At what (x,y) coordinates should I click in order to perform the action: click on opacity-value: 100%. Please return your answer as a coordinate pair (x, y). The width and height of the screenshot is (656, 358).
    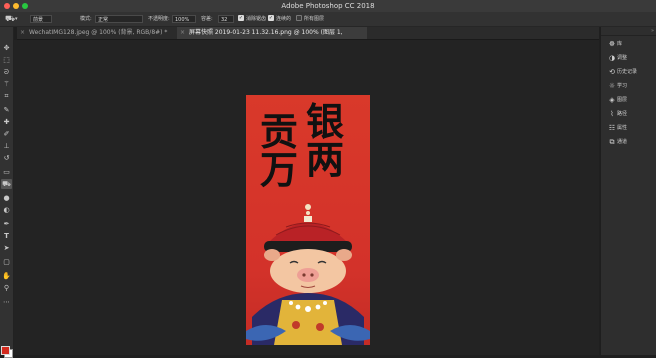
    Looking at the image, I should click on (182, 20).